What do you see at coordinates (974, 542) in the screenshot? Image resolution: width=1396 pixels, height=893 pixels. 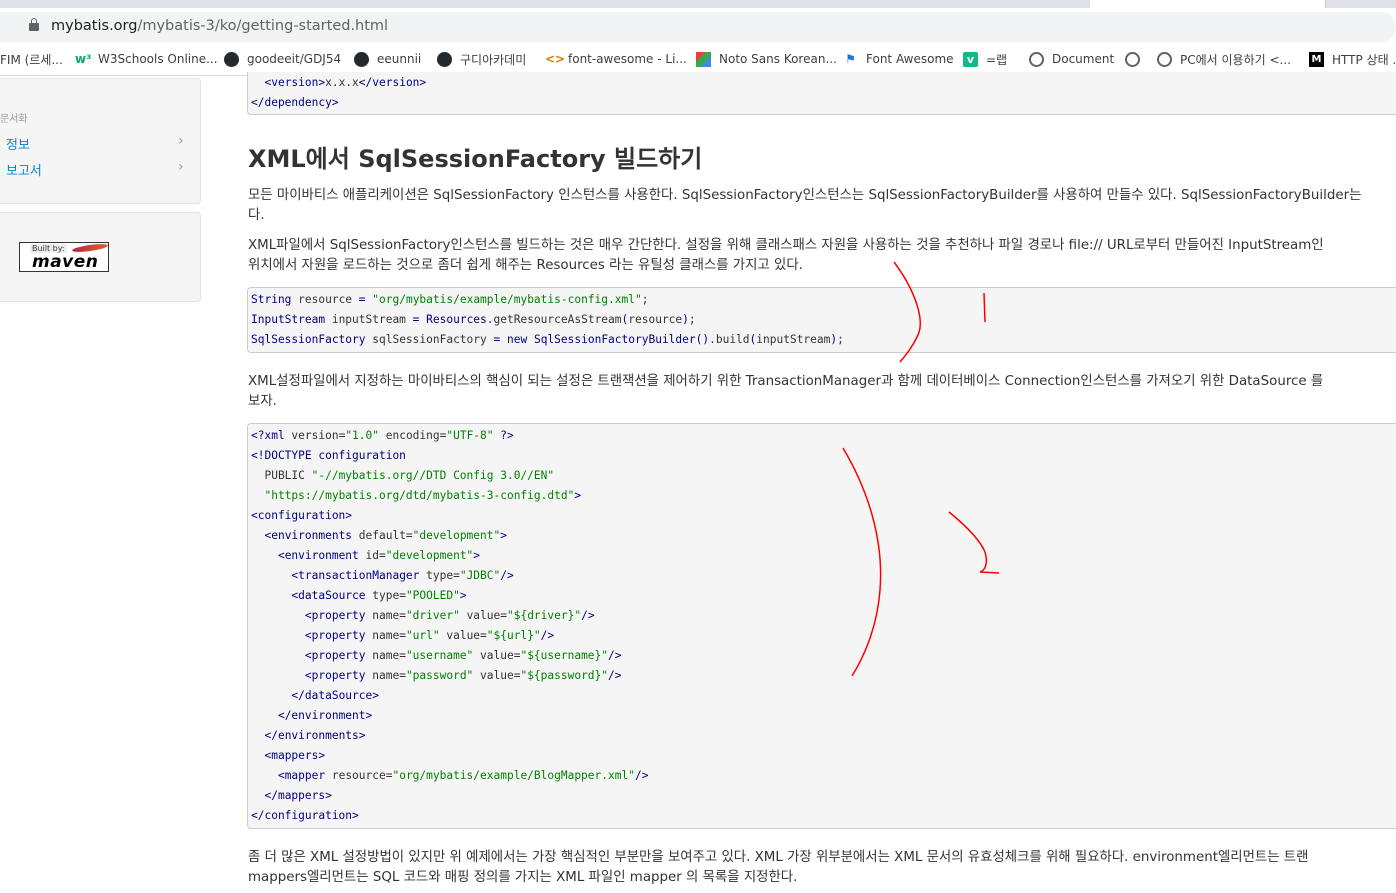 I see `annotation-arrow` at bounding box center [974, 542].